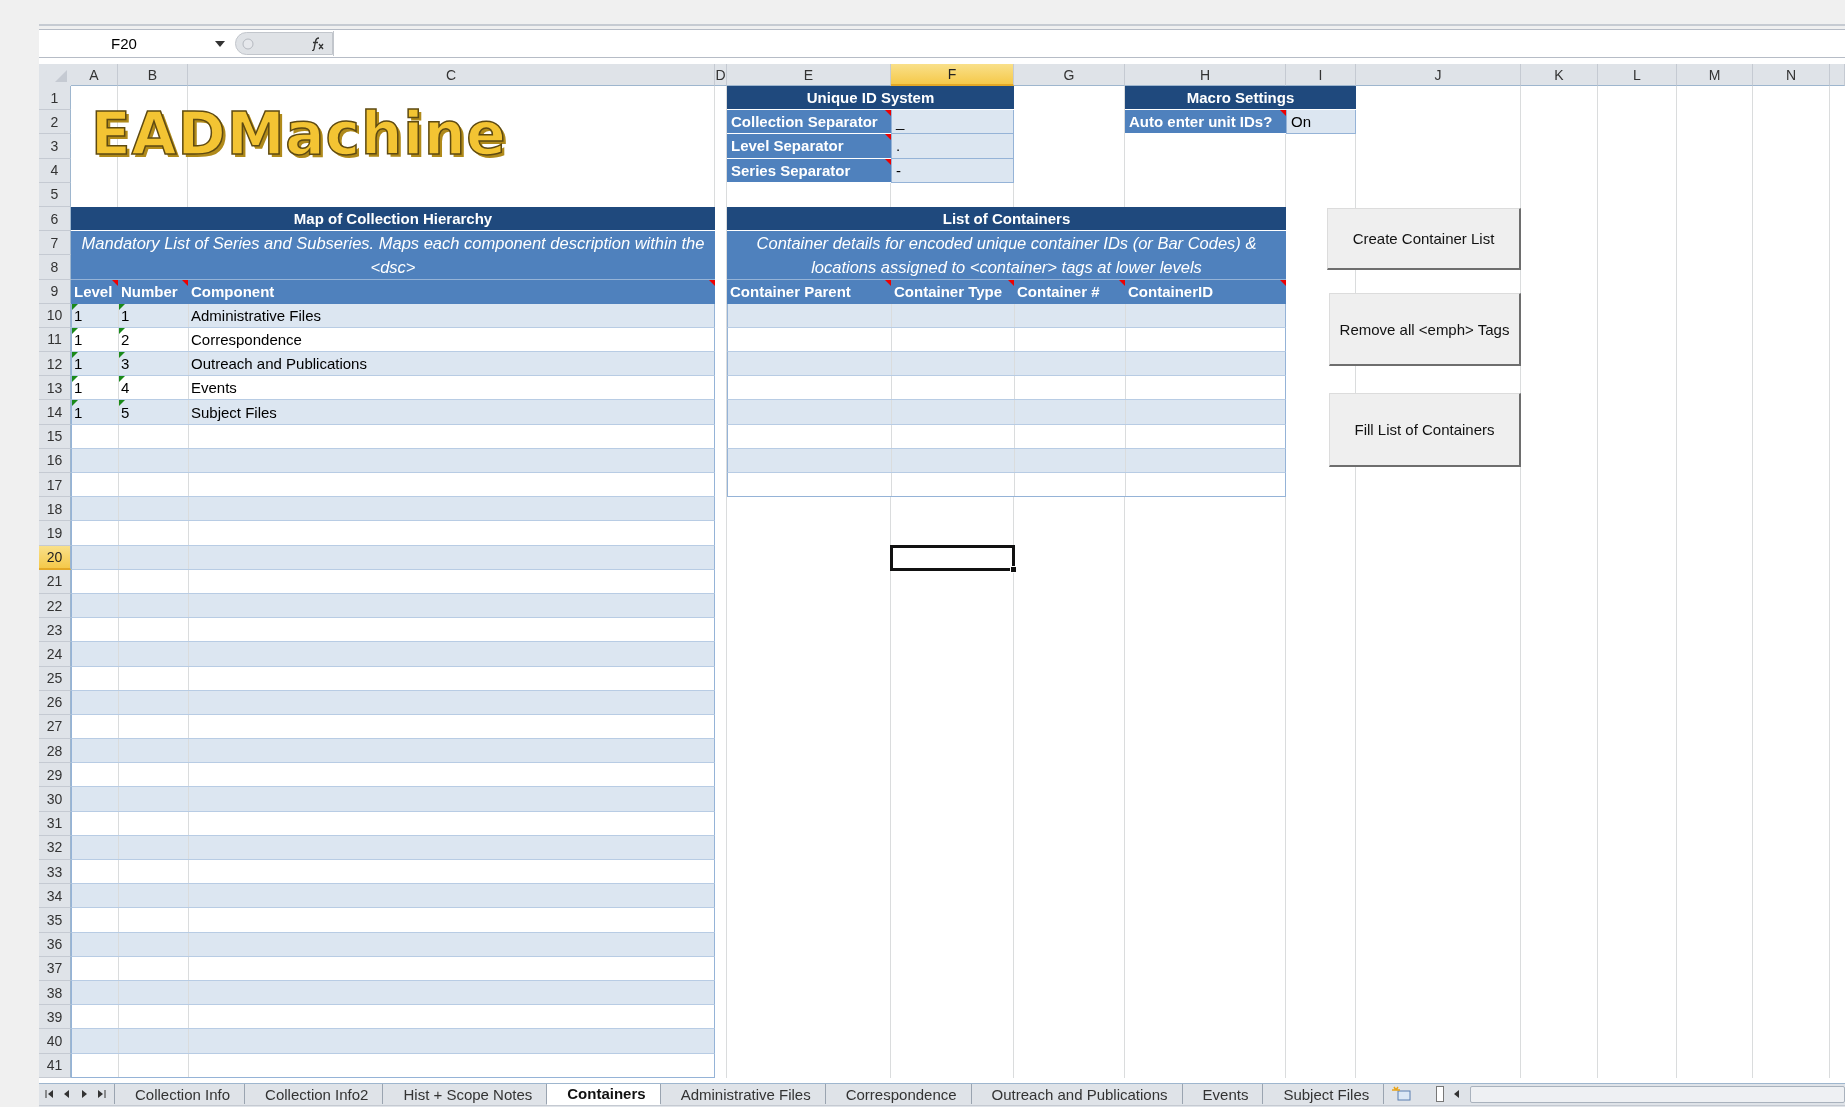 The width and height of the screenshot is (1845, 1107). What do you see at coordinates (55, 170) in the screenshot?
I see `row-header: 4` at bounding box center [55, 170].